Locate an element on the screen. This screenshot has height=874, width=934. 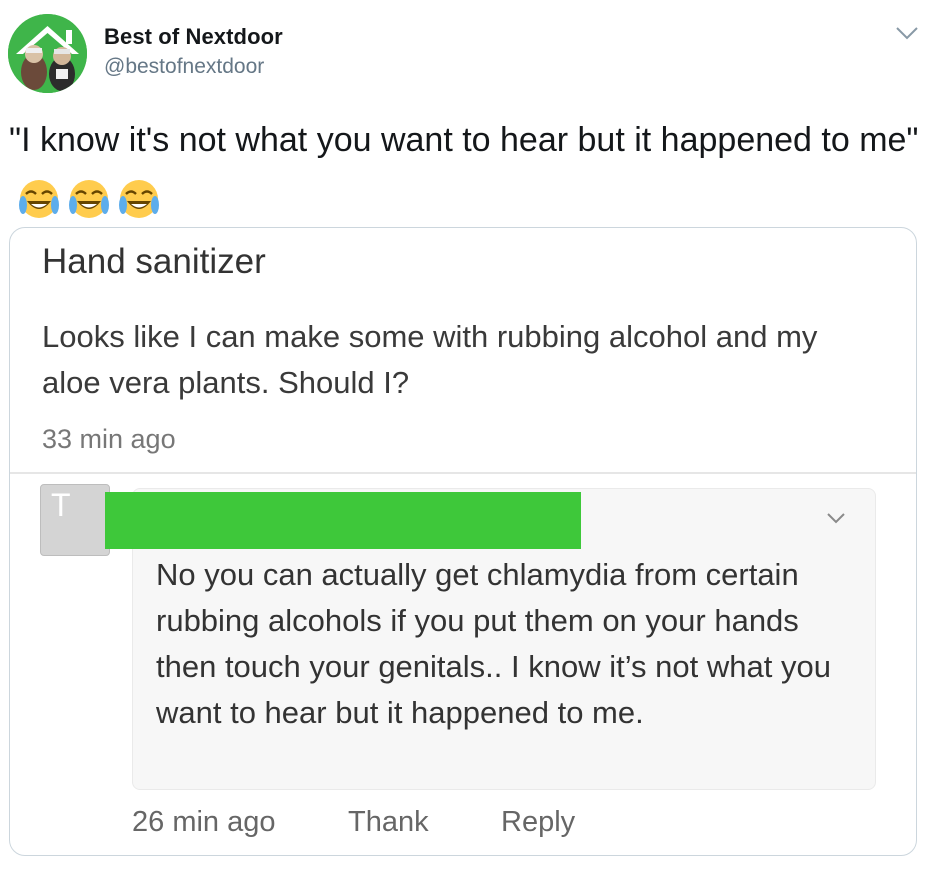
thank-button: Thank is located at coordinates (388, 822).